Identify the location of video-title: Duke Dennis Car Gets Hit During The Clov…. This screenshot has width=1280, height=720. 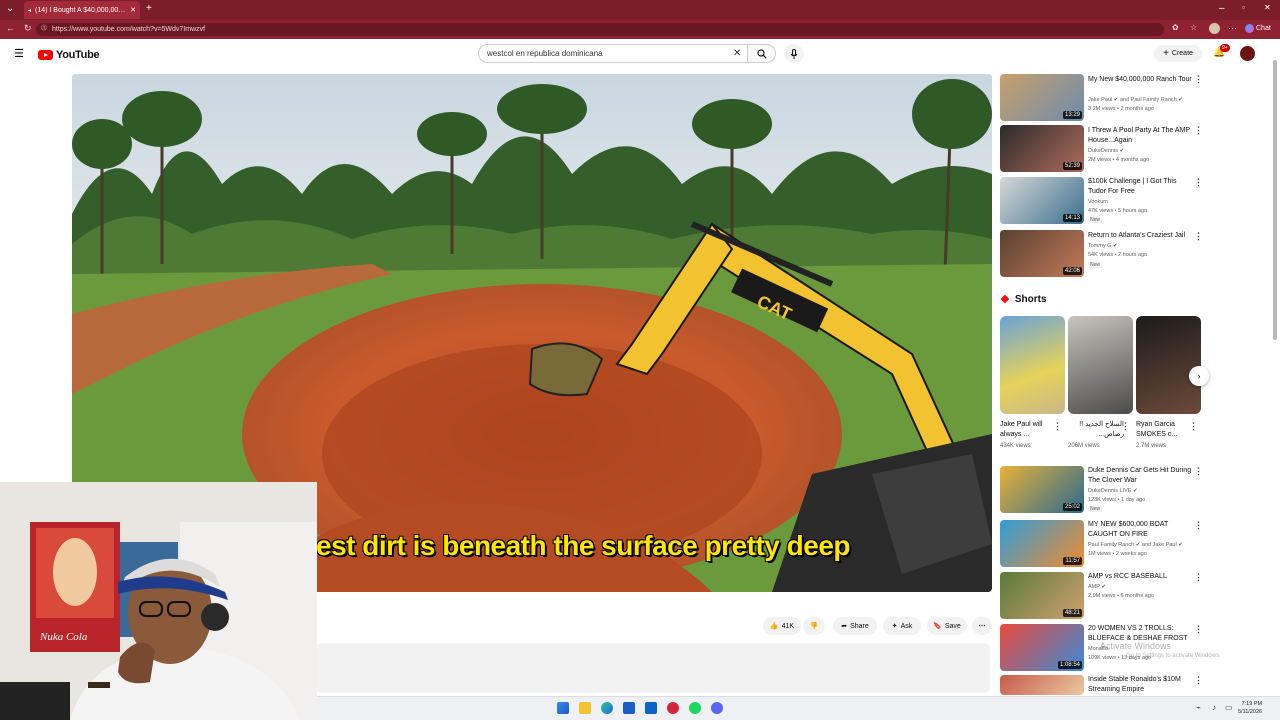
(1140, 476).